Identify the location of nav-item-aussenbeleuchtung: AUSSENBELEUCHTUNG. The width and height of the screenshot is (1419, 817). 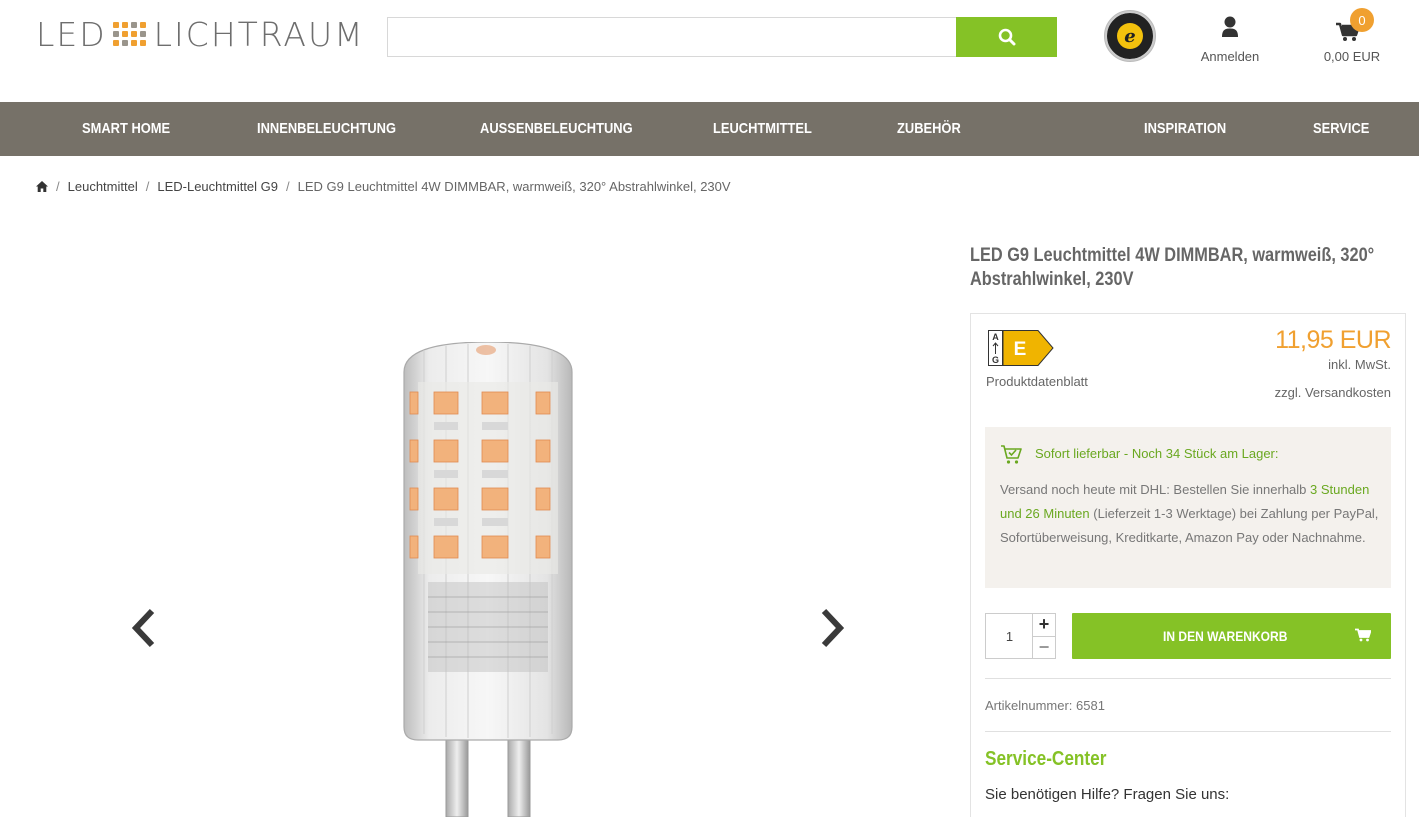
(556, 129).